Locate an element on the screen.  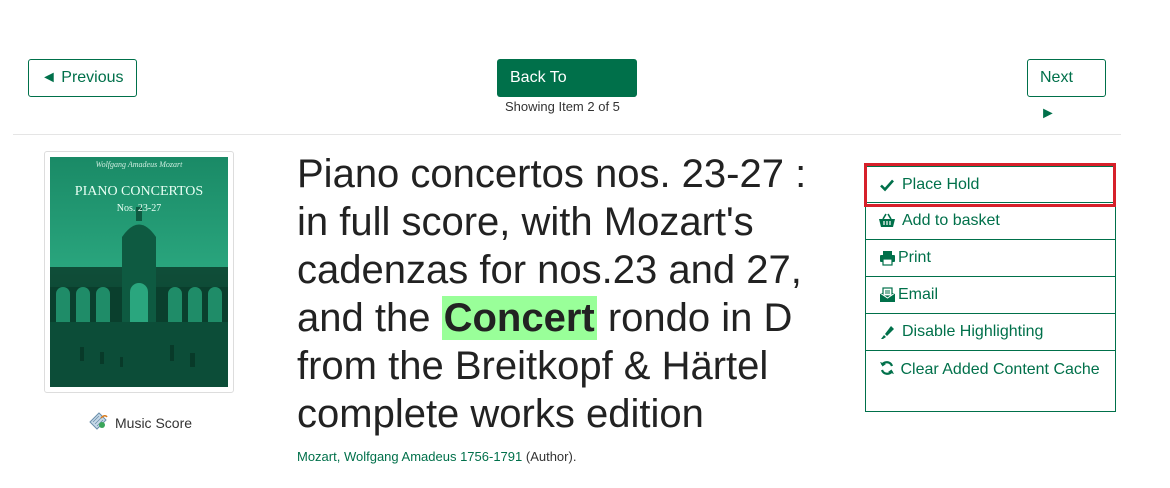
email-label: Email is located at coordinates (918, 294).